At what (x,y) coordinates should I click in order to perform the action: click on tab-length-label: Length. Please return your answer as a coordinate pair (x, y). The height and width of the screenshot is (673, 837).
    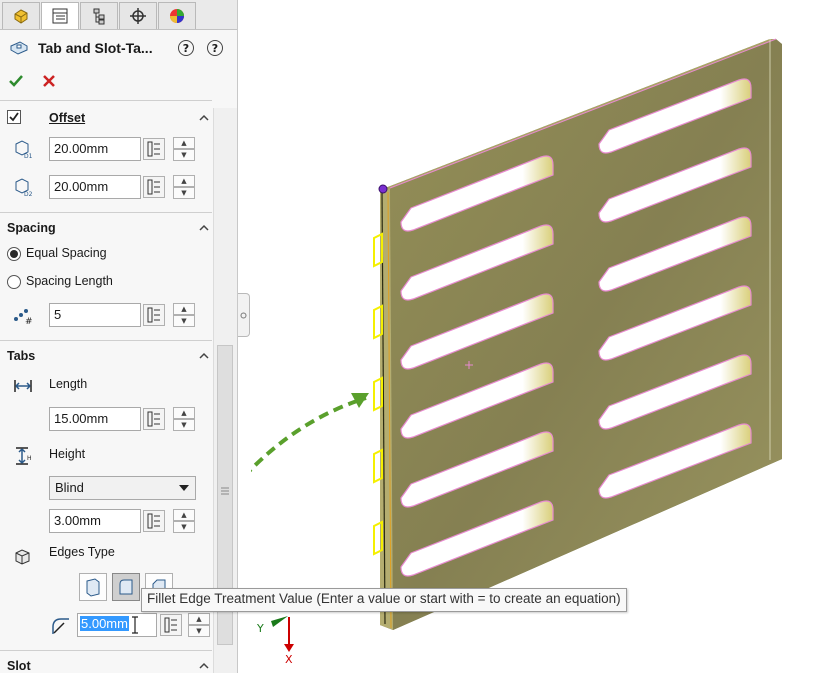
    Looking at the image, I should click on (68, 384).